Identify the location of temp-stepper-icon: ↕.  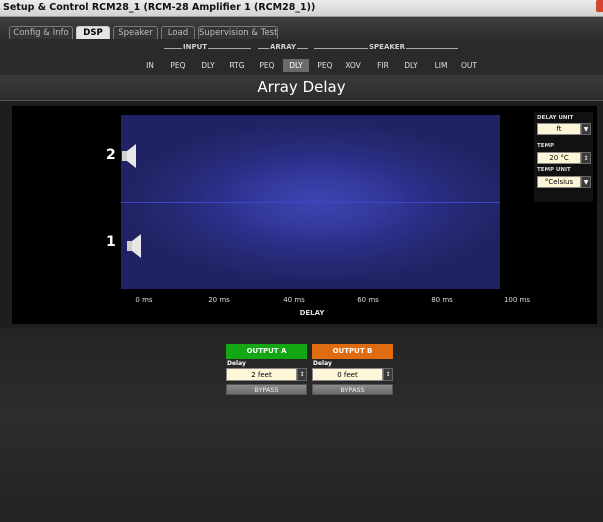
(586, 158).